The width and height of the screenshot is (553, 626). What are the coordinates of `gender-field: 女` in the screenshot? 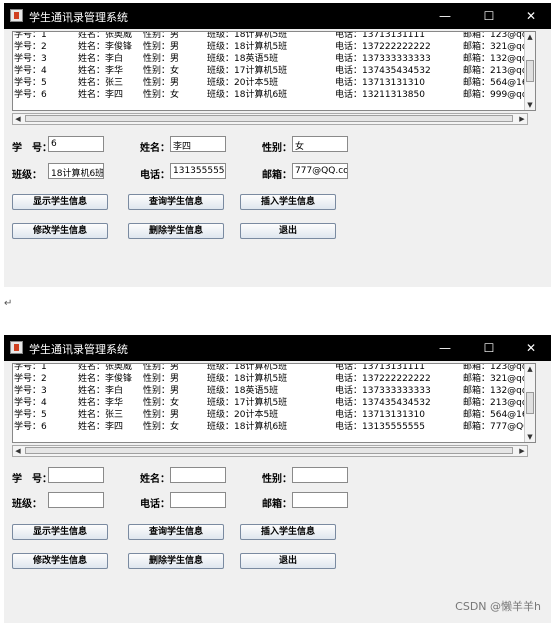 It's located at (320, 144).